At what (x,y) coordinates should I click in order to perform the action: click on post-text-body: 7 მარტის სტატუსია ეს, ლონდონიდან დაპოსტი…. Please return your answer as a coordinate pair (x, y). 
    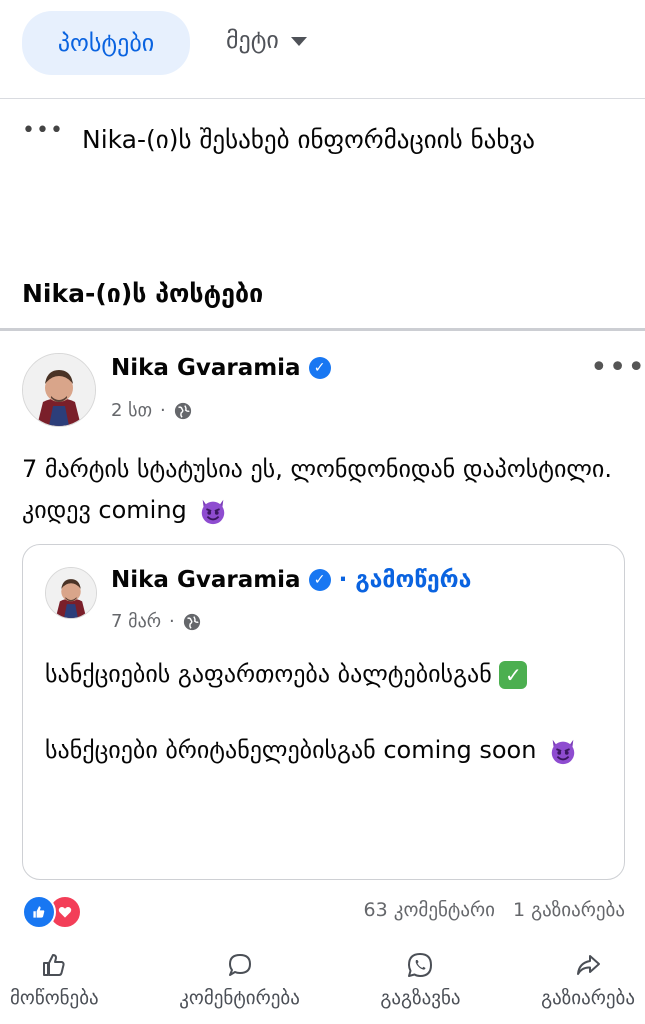
    Looking at the image, I should click on (317, 489).